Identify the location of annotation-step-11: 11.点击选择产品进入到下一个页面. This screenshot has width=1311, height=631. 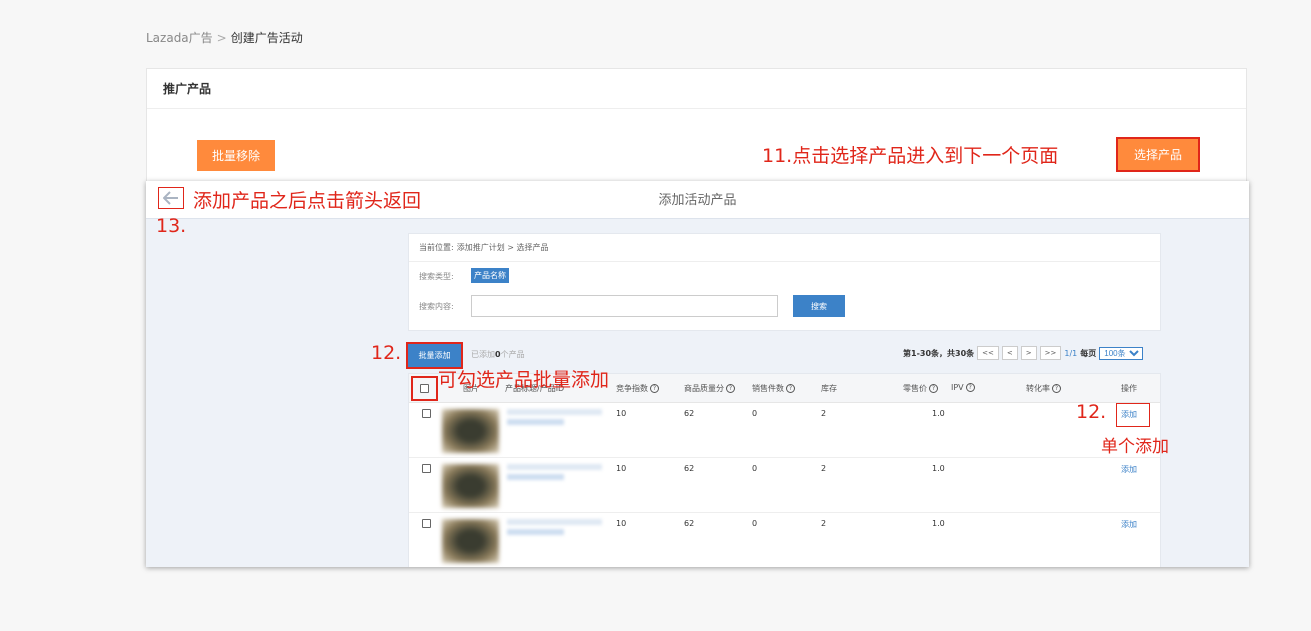
(910, 156).